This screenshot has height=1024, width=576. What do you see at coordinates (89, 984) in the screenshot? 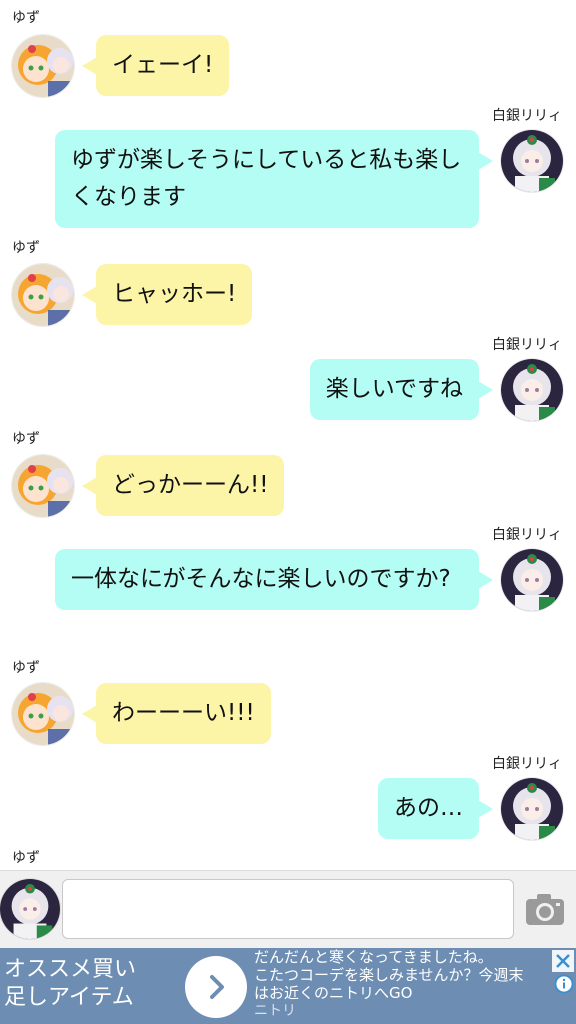
I see `ad-headline: オススメ買い 足しアイテム` at bounding box center [89, 984].